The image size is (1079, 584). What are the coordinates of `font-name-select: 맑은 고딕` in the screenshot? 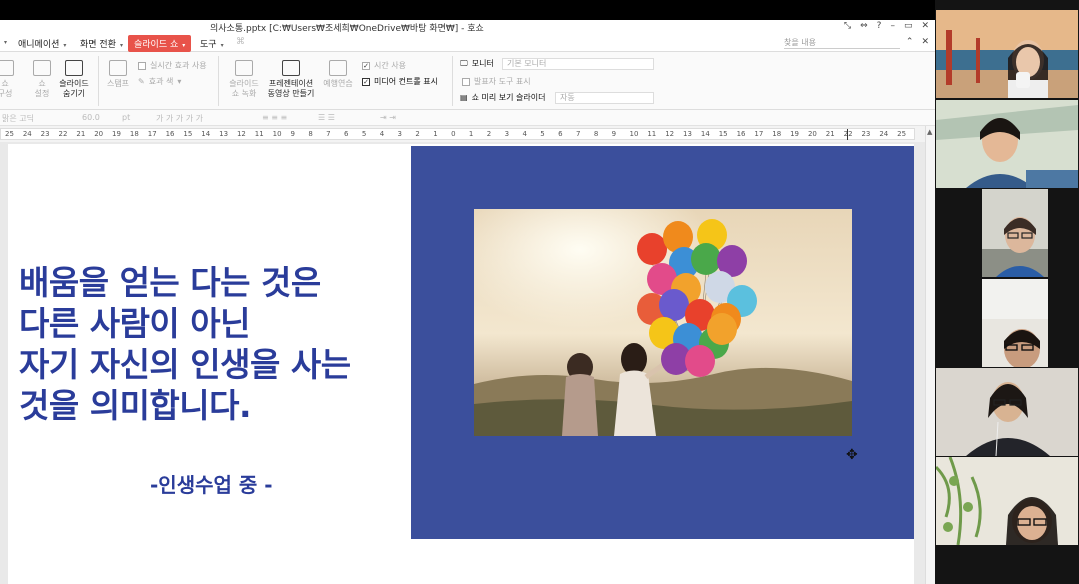 It's located at (18, 118).